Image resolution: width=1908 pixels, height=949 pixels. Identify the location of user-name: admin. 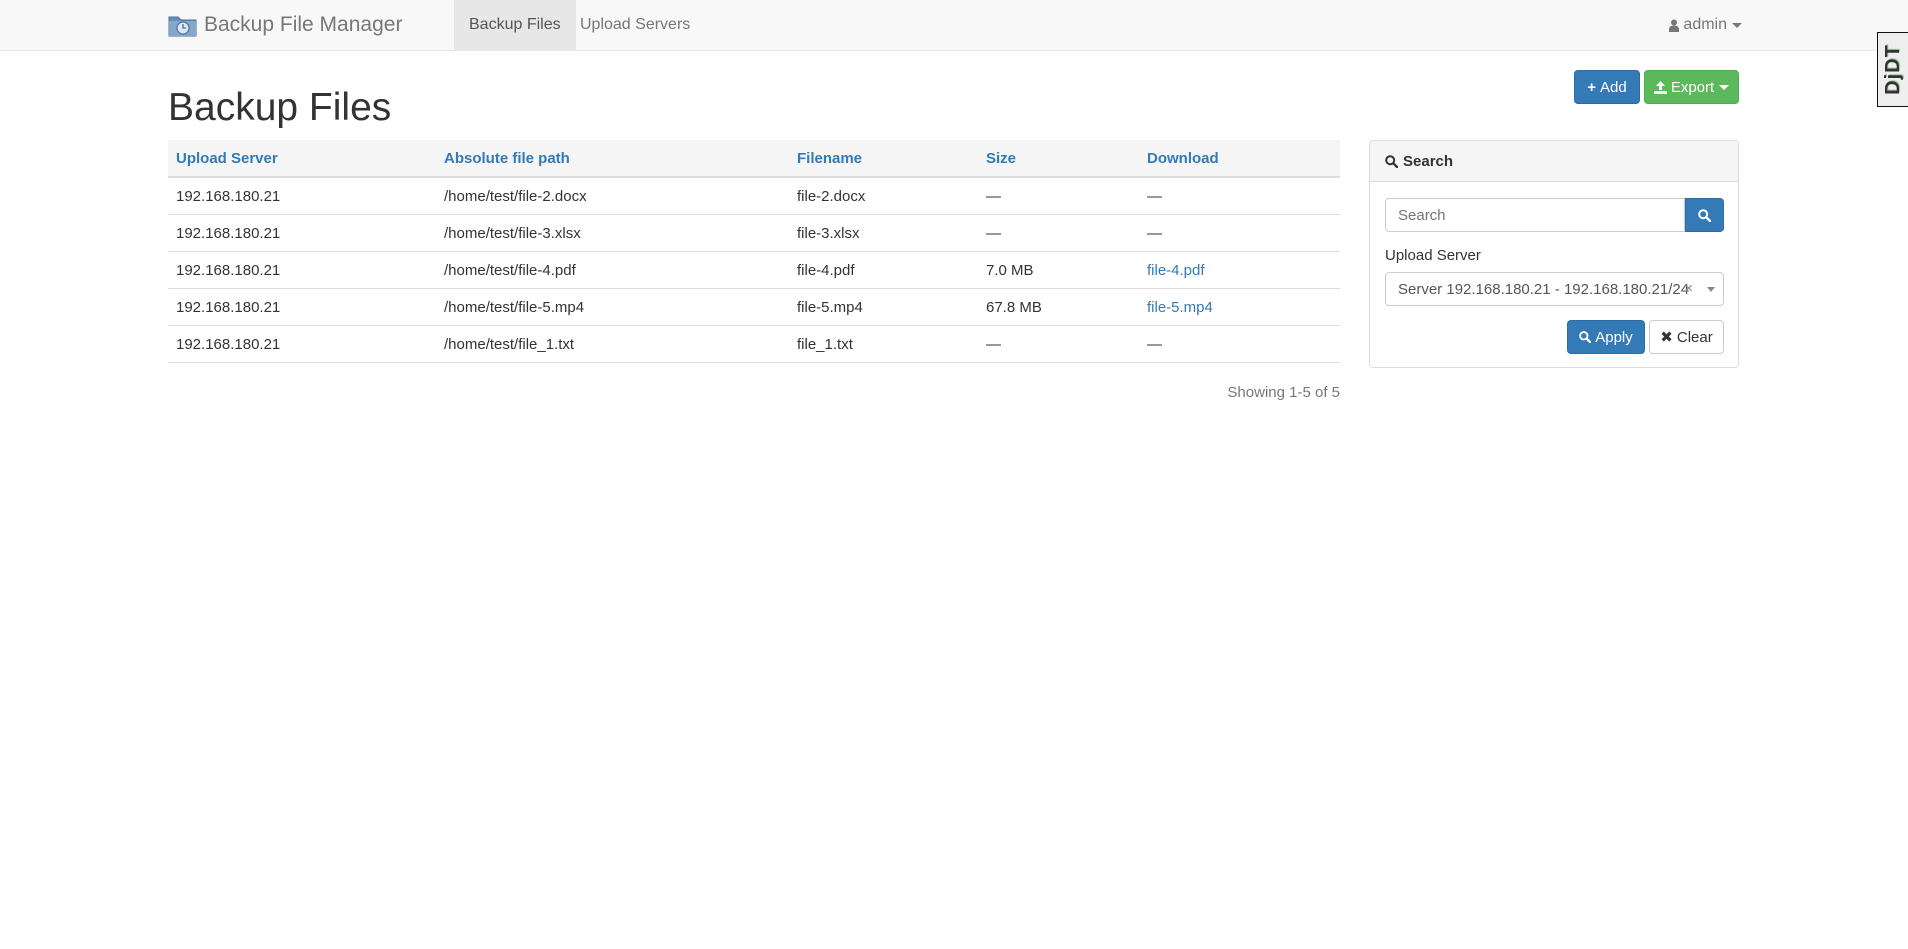
(1705, 24).